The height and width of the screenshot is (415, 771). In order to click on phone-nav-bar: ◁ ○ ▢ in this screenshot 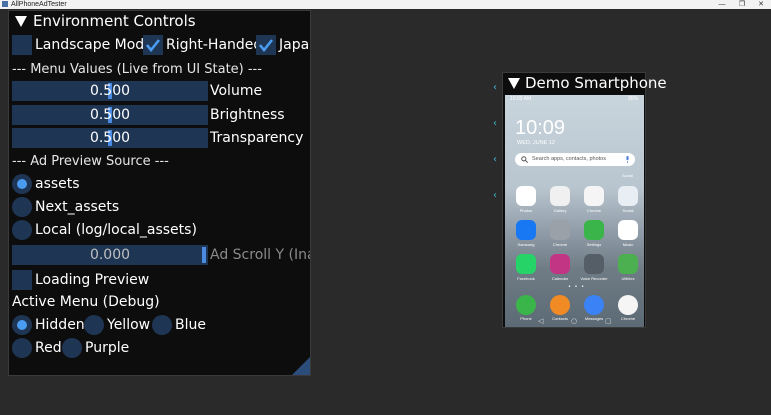, I will do `click(574, 322)`.